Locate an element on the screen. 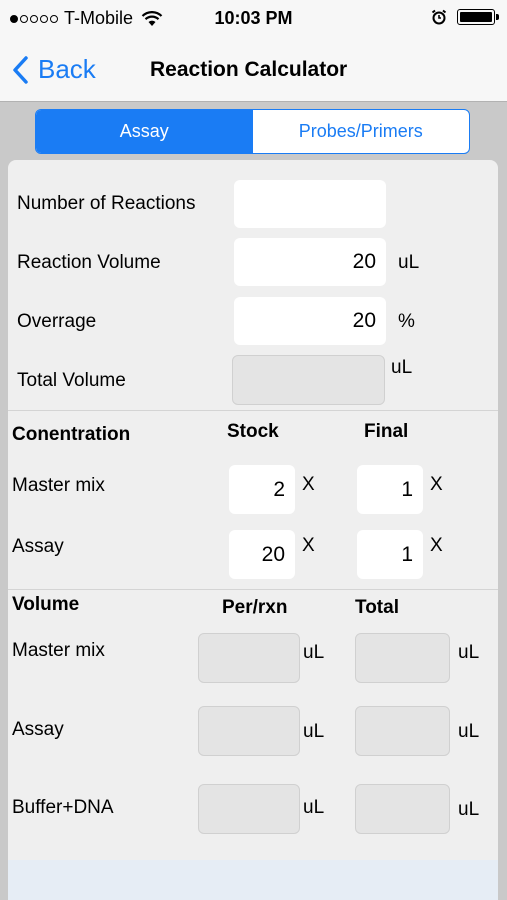 The image size is (507, 900). back-button: Back is located at coordinates (54, 69).